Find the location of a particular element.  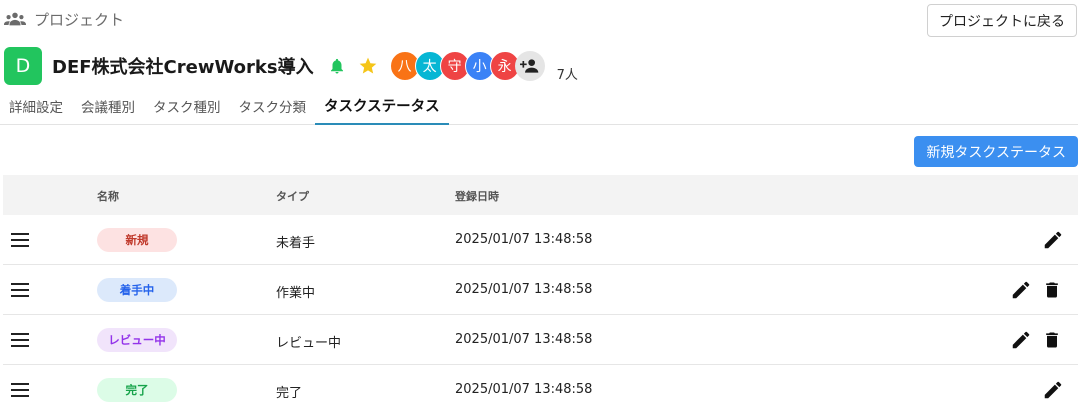

status-badge: 新規 is located at coordinates (137, 240).